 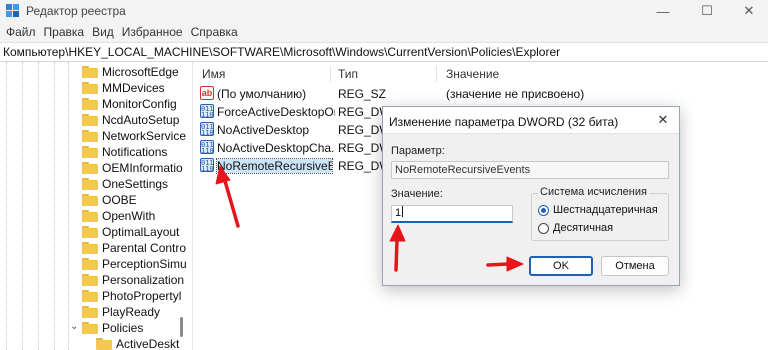 I want to click on menu-file: Файл, so click(x=23, y=32).